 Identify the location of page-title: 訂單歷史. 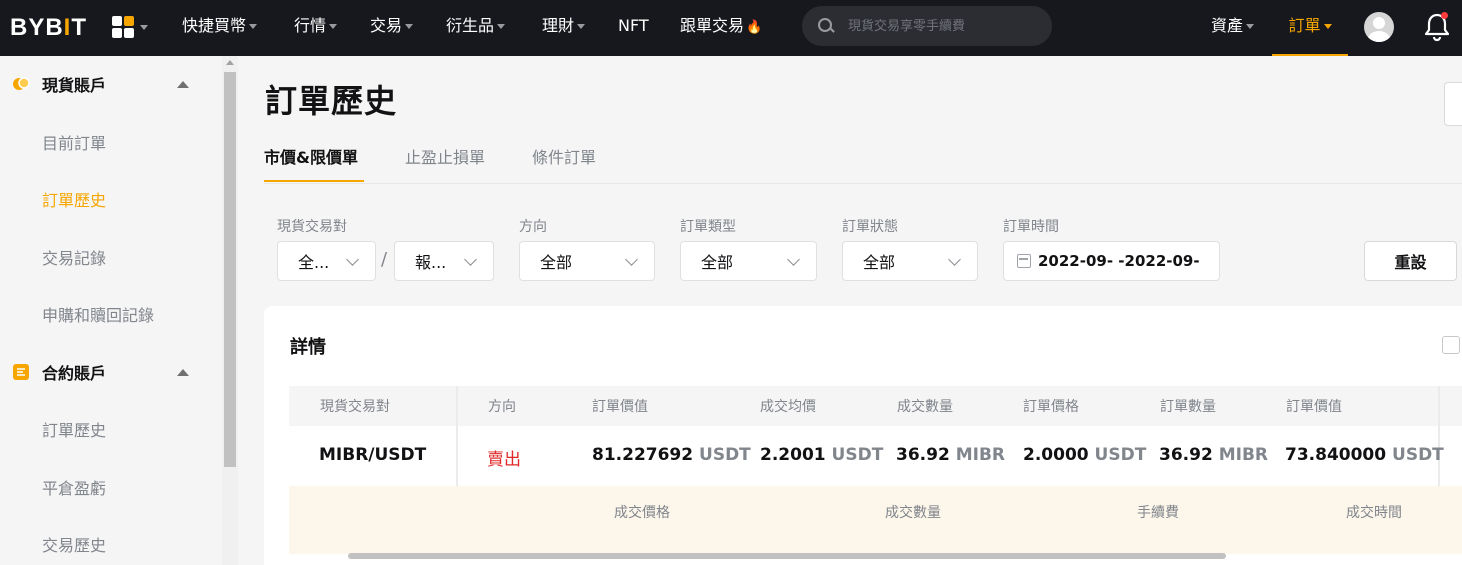
(331, 101).